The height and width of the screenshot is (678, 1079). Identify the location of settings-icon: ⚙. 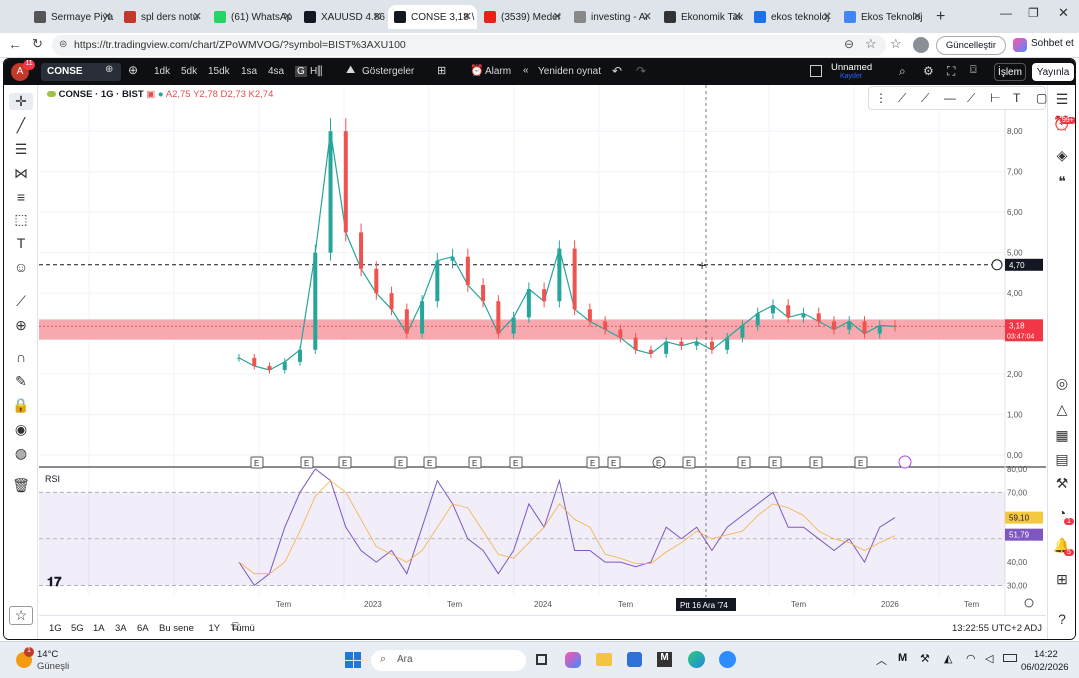
(928, 71).